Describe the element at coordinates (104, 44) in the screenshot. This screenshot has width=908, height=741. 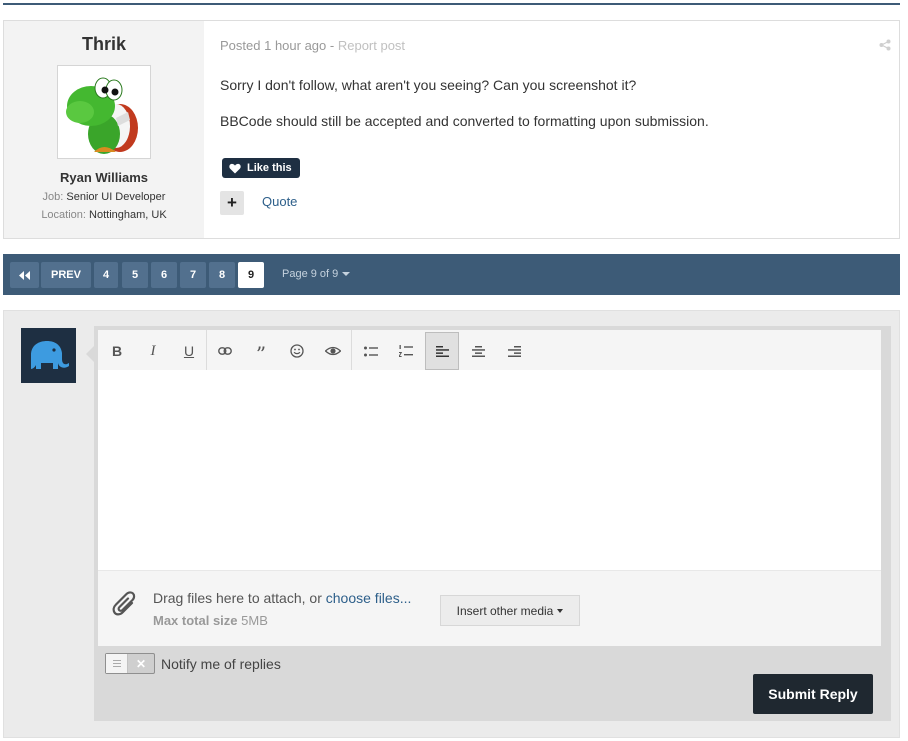
I see `author-username: Thrik` at that location.